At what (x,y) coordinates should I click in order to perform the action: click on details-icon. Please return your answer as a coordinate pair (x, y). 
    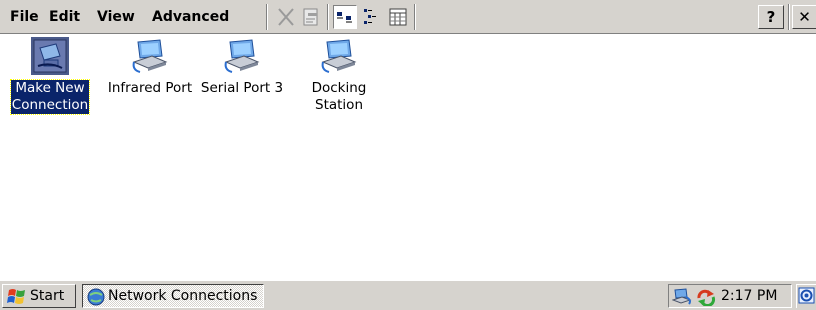
    Looking at the image, I should click on (398, 17).